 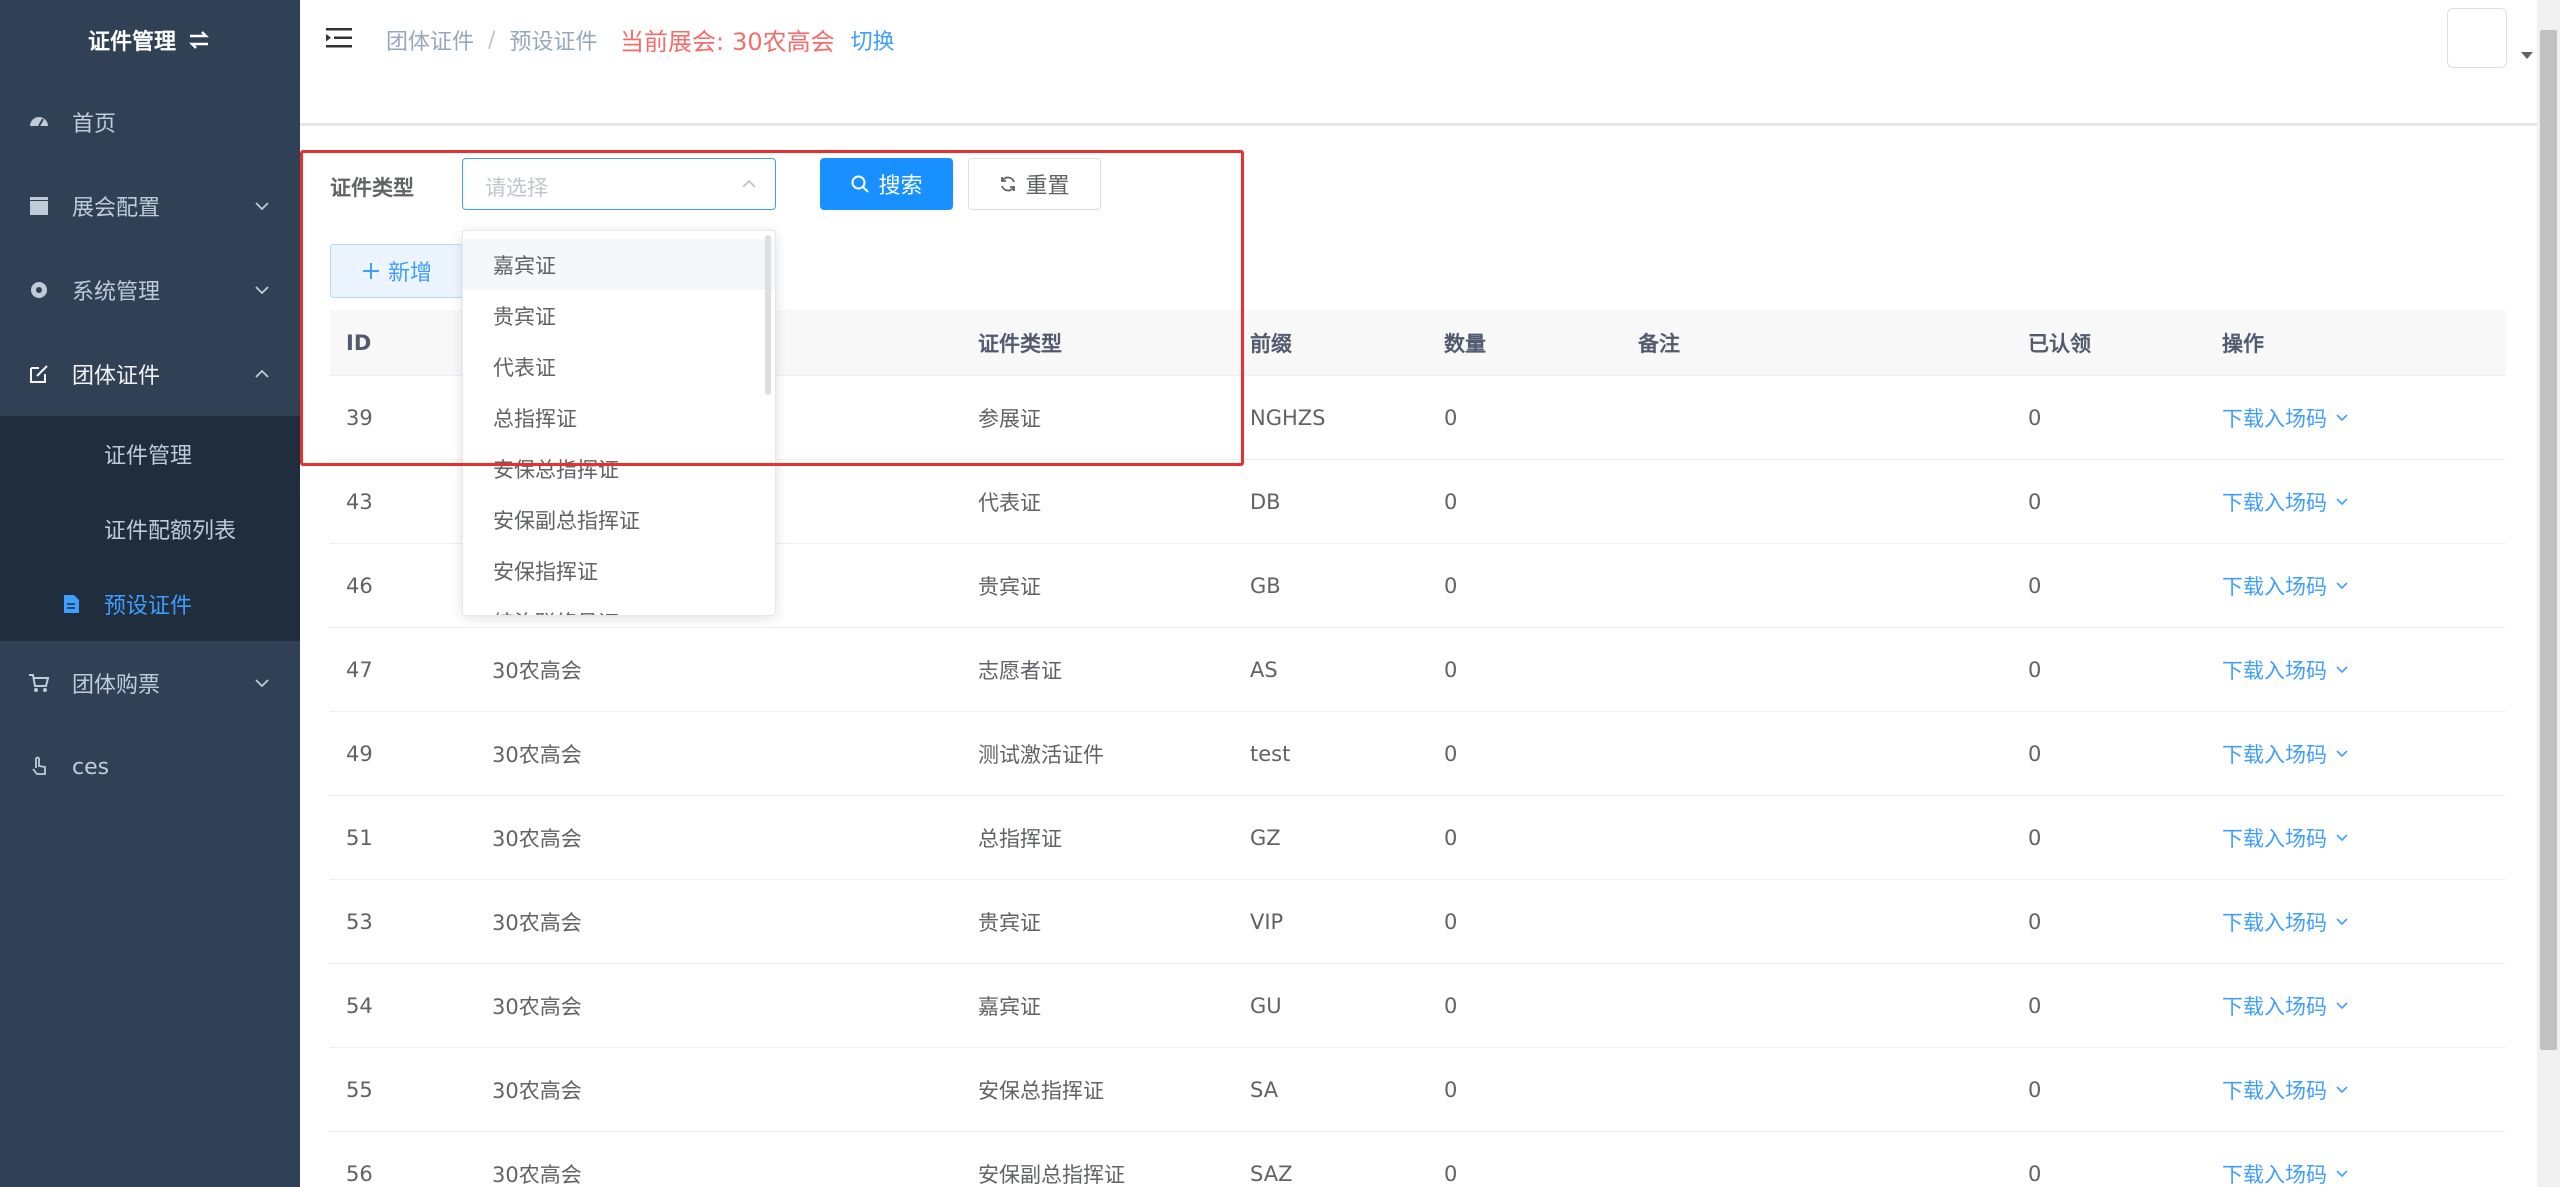 What do you see at coordinates (39, 290) in the screenshot?
I see `gear-icon` at bounding box center [39, 290].